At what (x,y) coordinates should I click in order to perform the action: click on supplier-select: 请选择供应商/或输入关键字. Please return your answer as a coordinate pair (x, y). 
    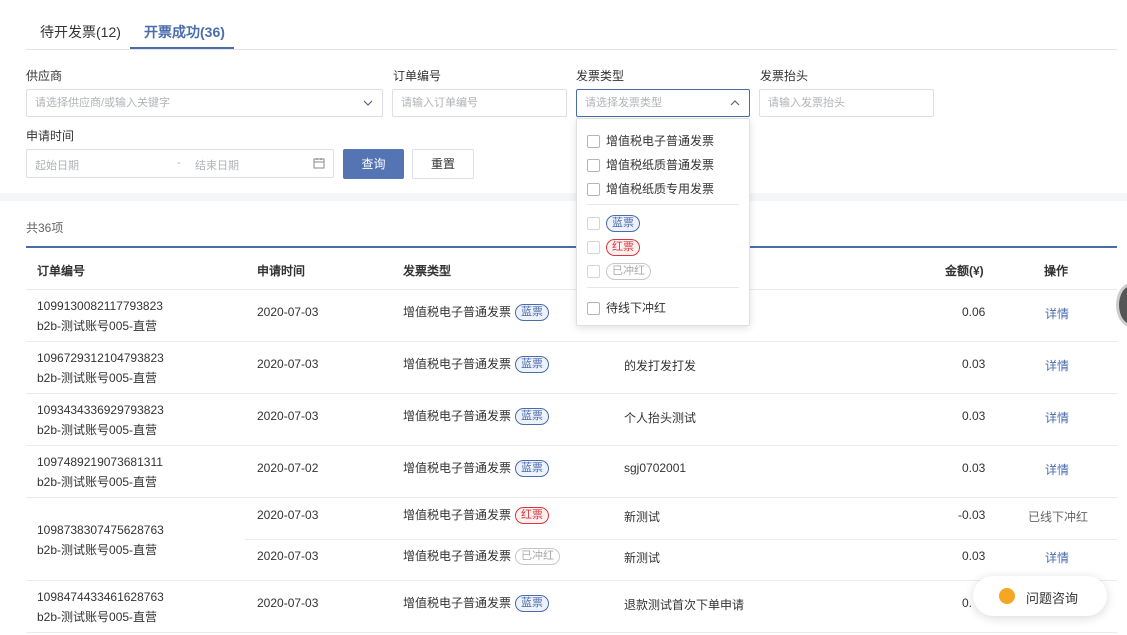
    Looking at the image, I should click on (204, 103).